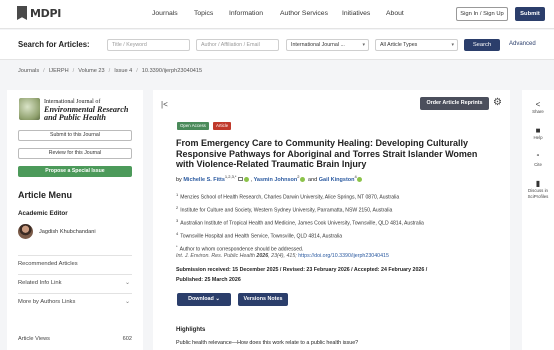 The height and width of the screenshot is (350, 554). I want to click on recommended-articles-label: Recommended Articles, so click(48, 264).